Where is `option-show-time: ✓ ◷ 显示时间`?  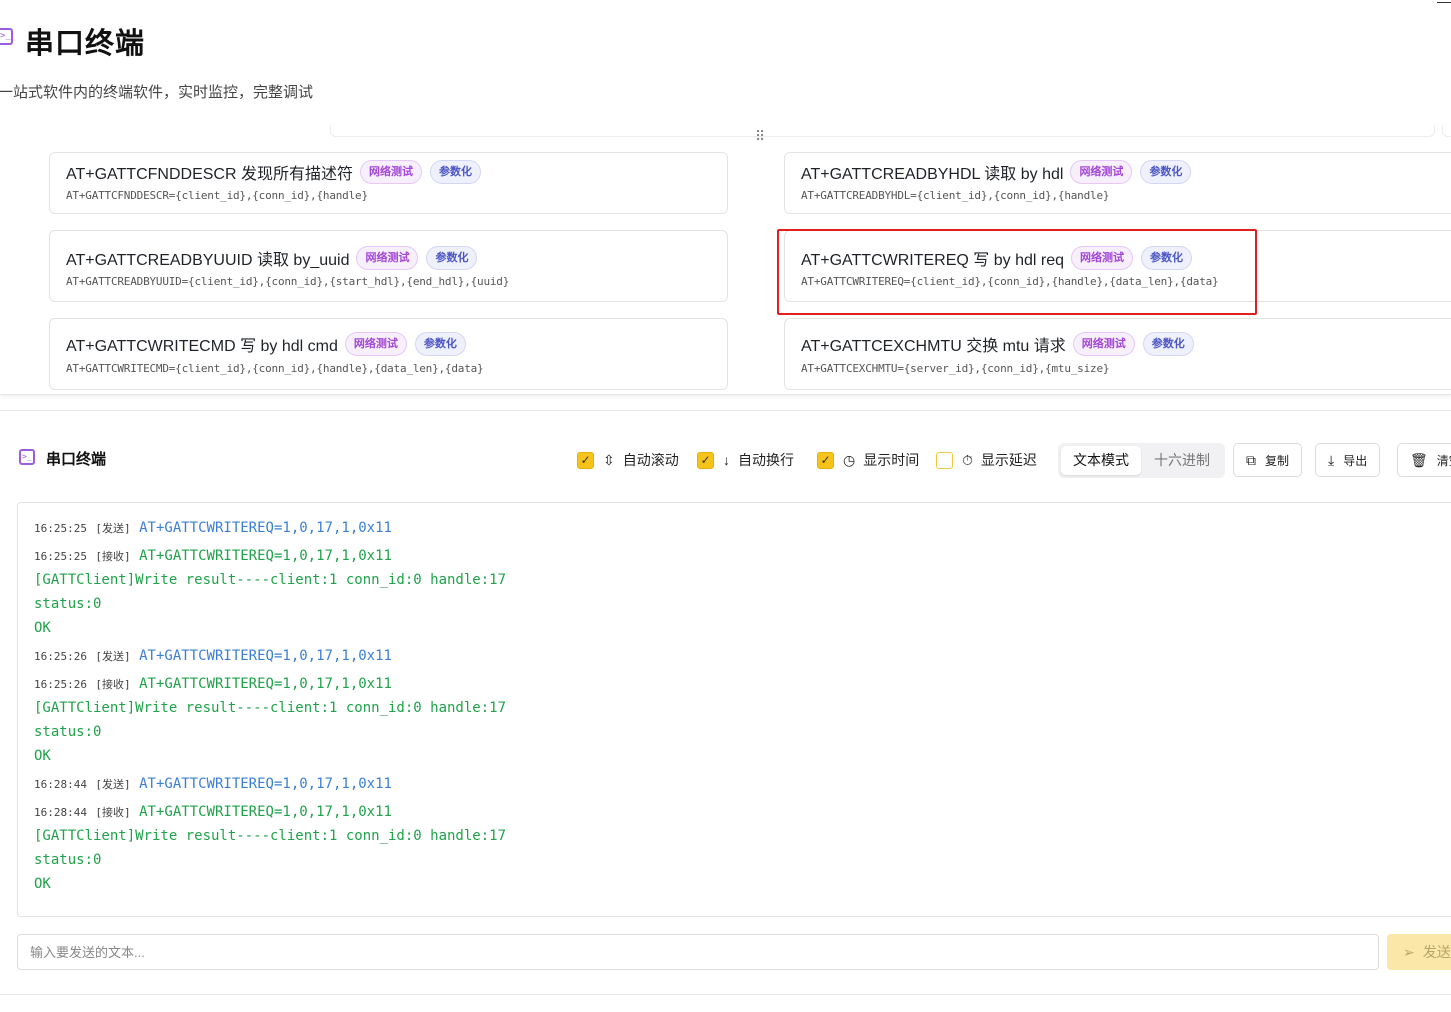
option-show-time: ✓ ◷ 显示时间 is located at coordinates (868, 460).